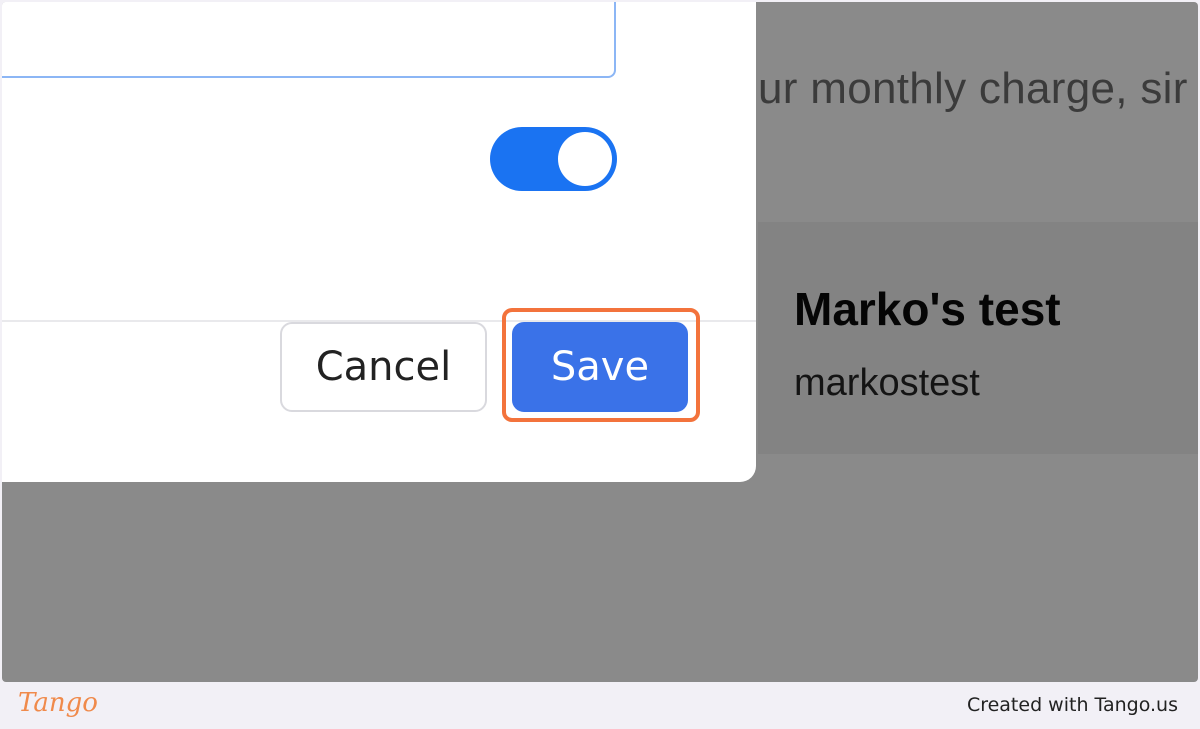 This screenshot has height=729, width=1200. What do you see at coordinates (309, 40) in the screenshot?
I see `text-field` at bounding box center [309, 40].